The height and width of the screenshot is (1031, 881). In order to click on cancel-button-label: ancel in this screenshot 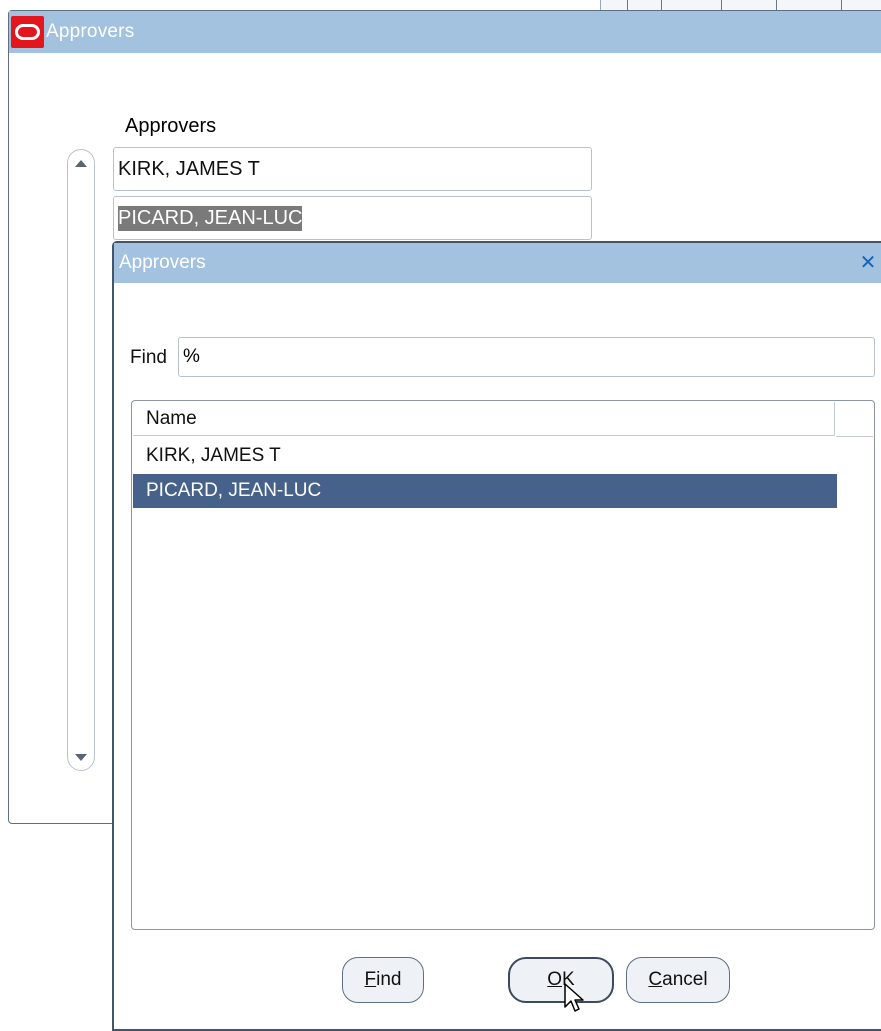, I will do `click(685, 979)`.